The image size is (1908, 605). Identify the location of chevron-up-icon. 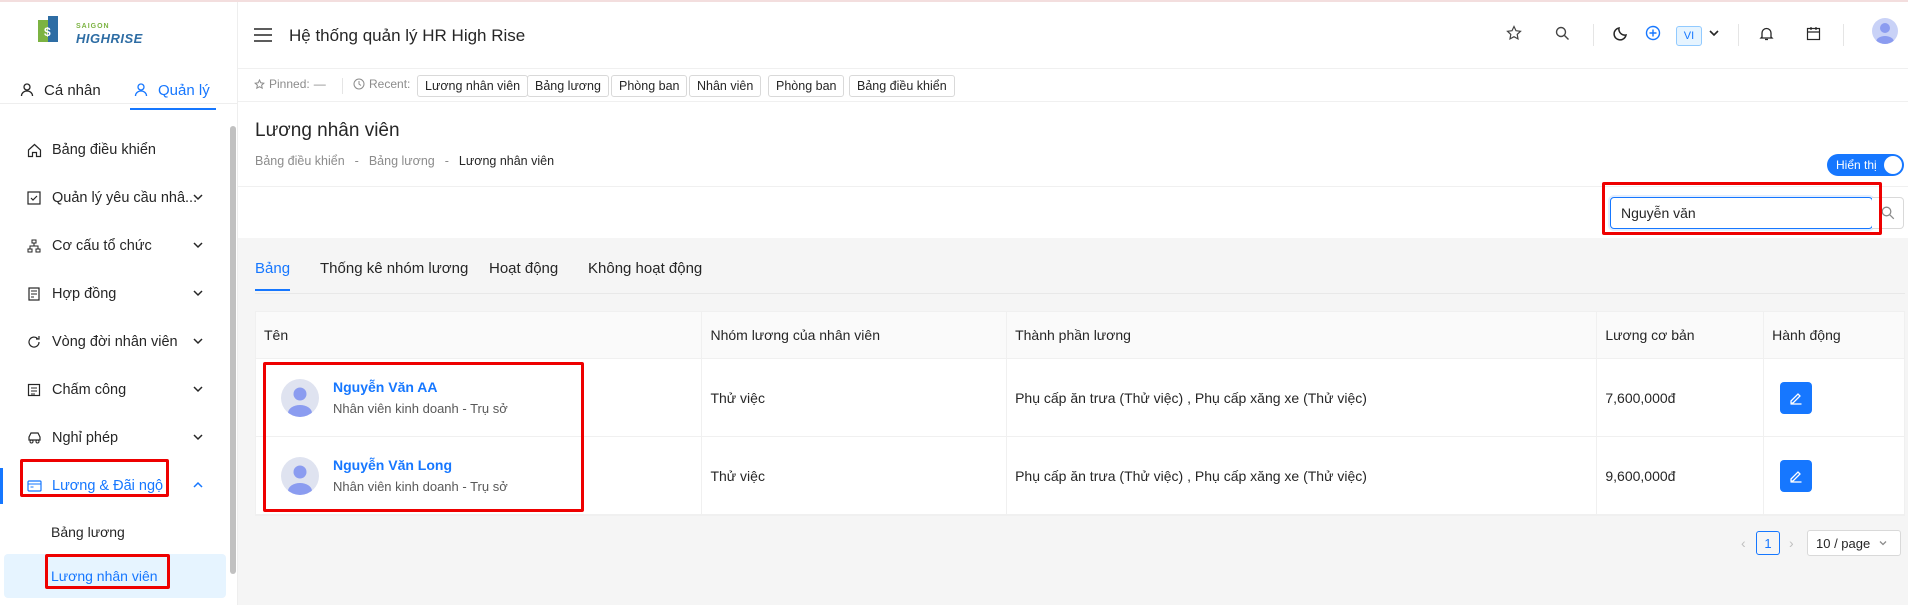
(198, 484).